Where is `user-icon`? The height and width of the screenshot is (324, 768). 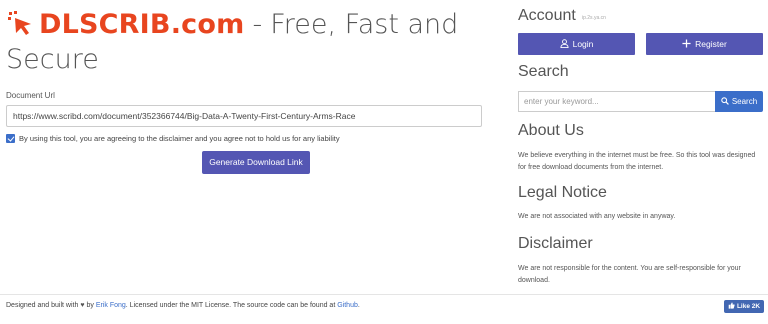
user-icon is located at coordinates (564, 44).